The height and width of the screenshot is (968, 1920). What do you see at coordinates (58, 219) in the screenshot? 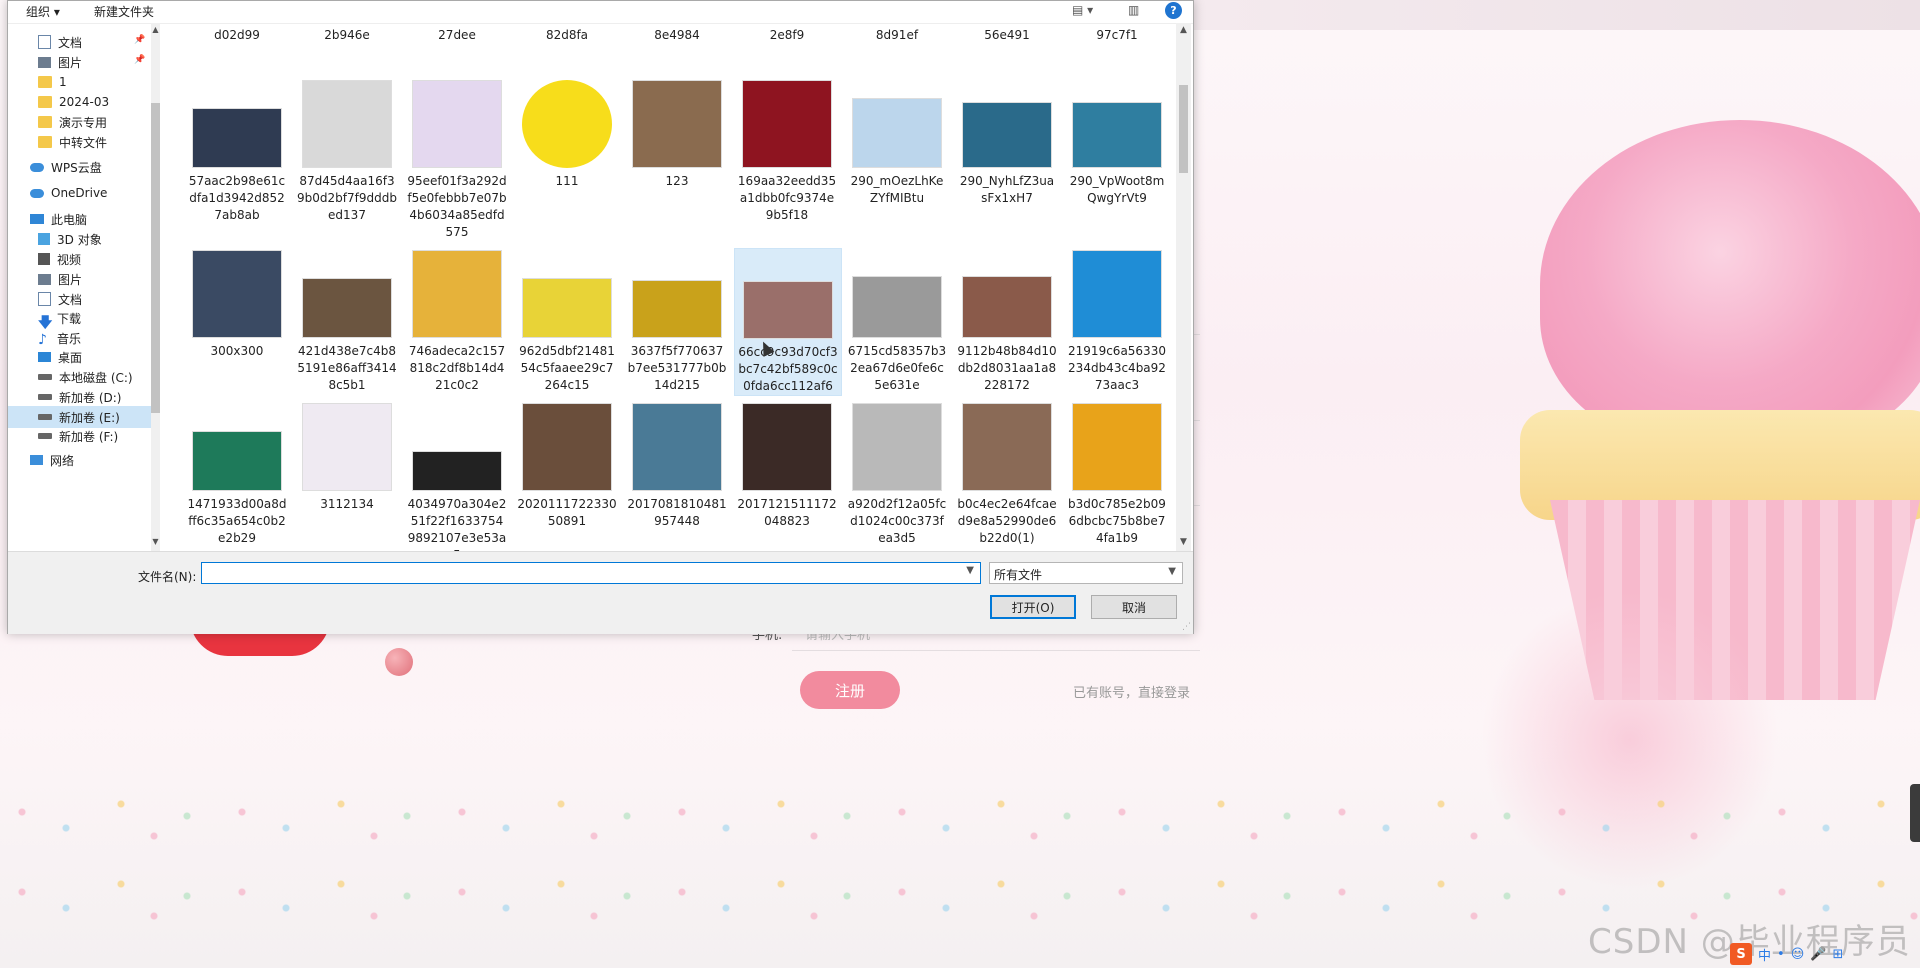
I see `nav-item: 此电脑` at bounding box center [58, 219].